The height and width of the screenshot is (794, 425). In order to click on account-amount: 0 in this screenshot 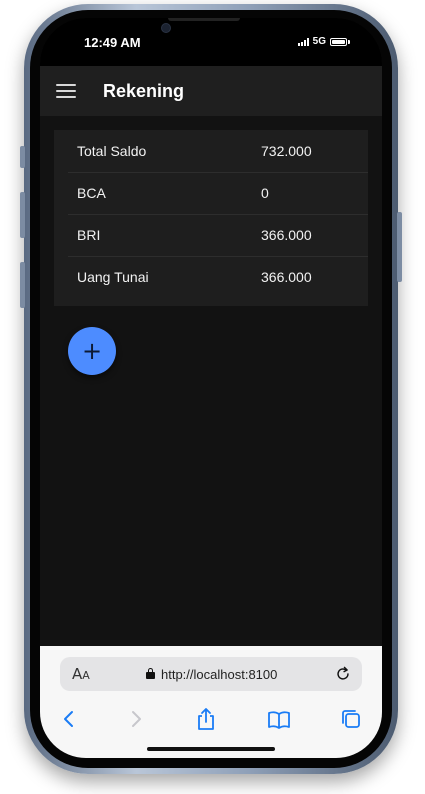, I will do `click(265, 193)`.